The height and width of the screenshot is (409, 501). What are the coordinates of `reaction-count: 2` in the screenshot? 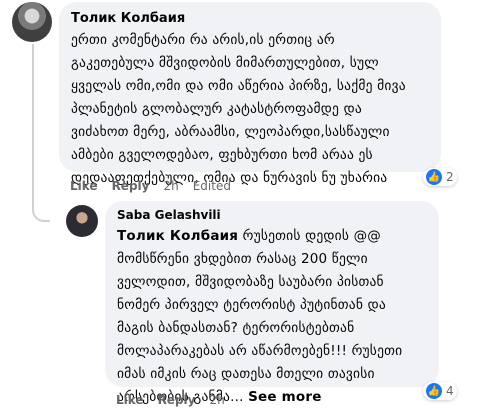 It's located at (450, 177).